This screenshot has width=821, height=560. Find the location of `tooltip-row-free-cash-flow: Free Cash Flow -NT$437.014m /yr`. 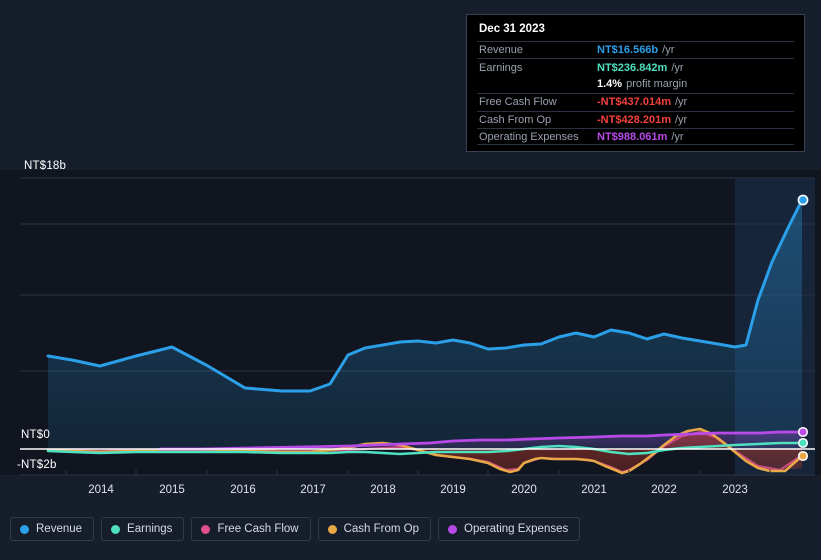

tooltip-row-free-cash-flow: Free Cash Flow -NT$437.014m /yr is located at coordinates (635, 101).